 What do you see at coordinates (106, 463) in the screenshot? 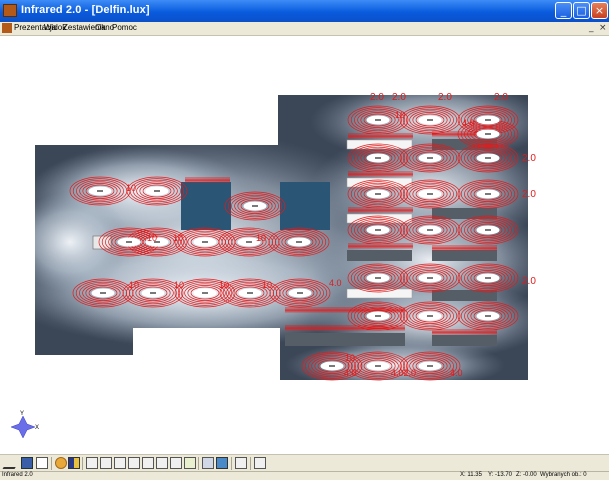
I see `view-back-icon` at bounding box center [106, 463].